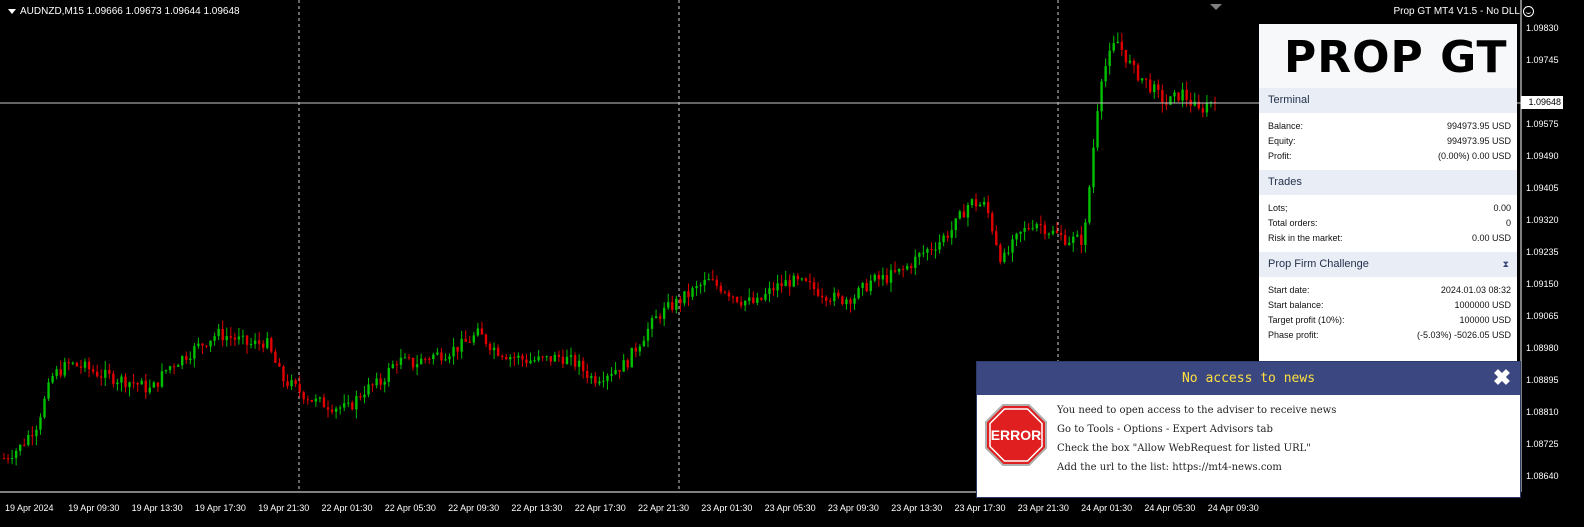 This screenshot has width=1584, height=527. Describe the element at coordinates (1485, 320) in the screenshot. I see `row-value: 100000 USD` at that location.